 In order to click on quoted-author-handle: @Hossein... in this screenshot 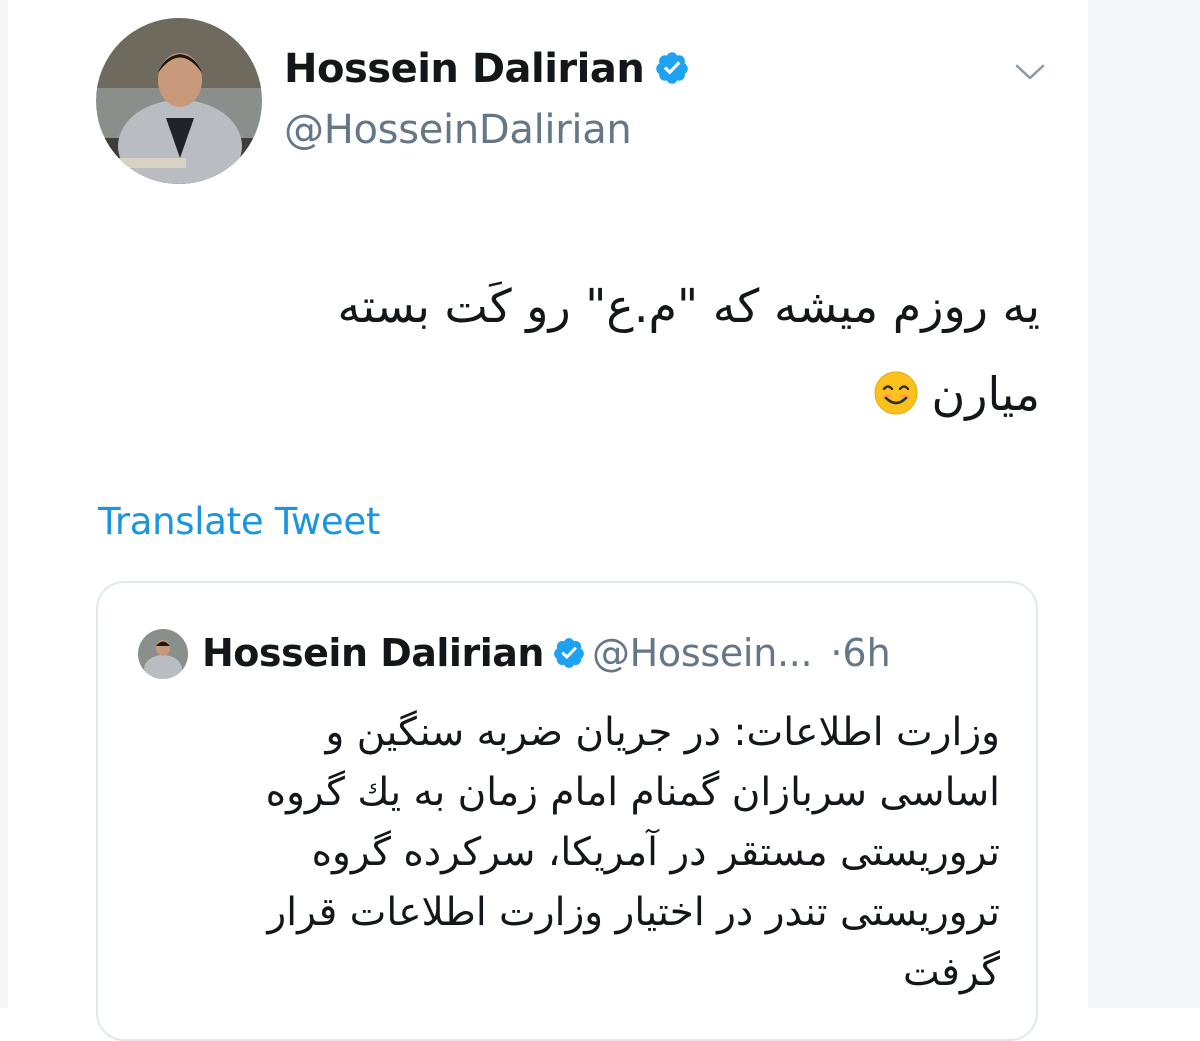, I will do `click(702, 653)`.